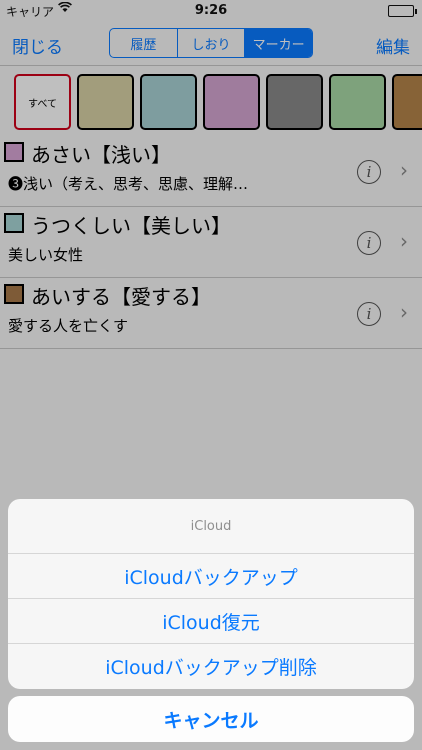 This screenshot has height=750, width=422. Describe the element at coordinates (211, 576) in the screenshot. I see `icloud-backup-button: iCloudバックアップ` at that location.